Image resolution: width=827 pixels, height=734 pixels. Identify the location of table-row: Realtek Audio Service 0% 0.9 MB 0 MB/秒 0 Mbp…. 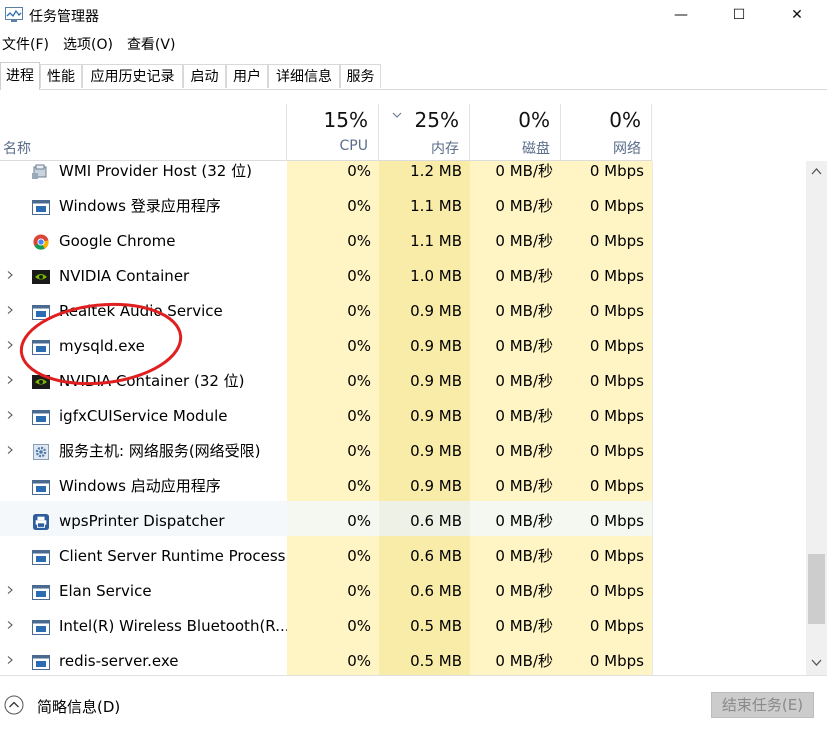
(403, 308).